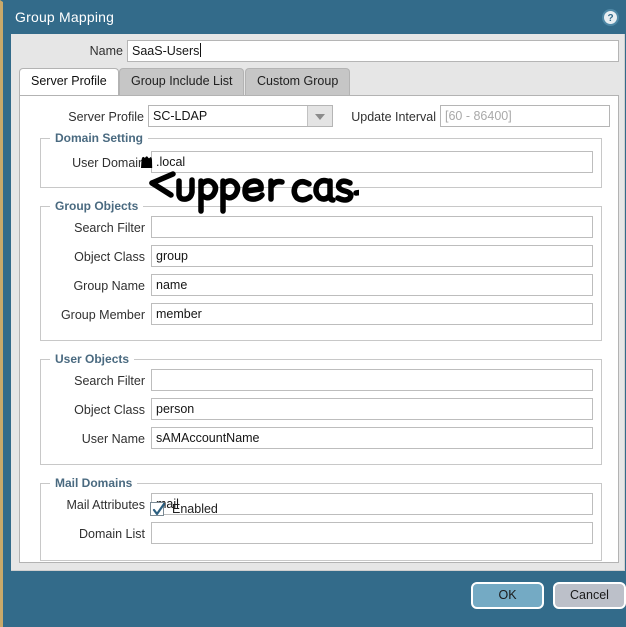 The image size is (626, 627). What do you see at coordinates (94, 483) in the screenshot?
I see `mail-domains-title: Mail Domains` at bounding box center [94, 483].